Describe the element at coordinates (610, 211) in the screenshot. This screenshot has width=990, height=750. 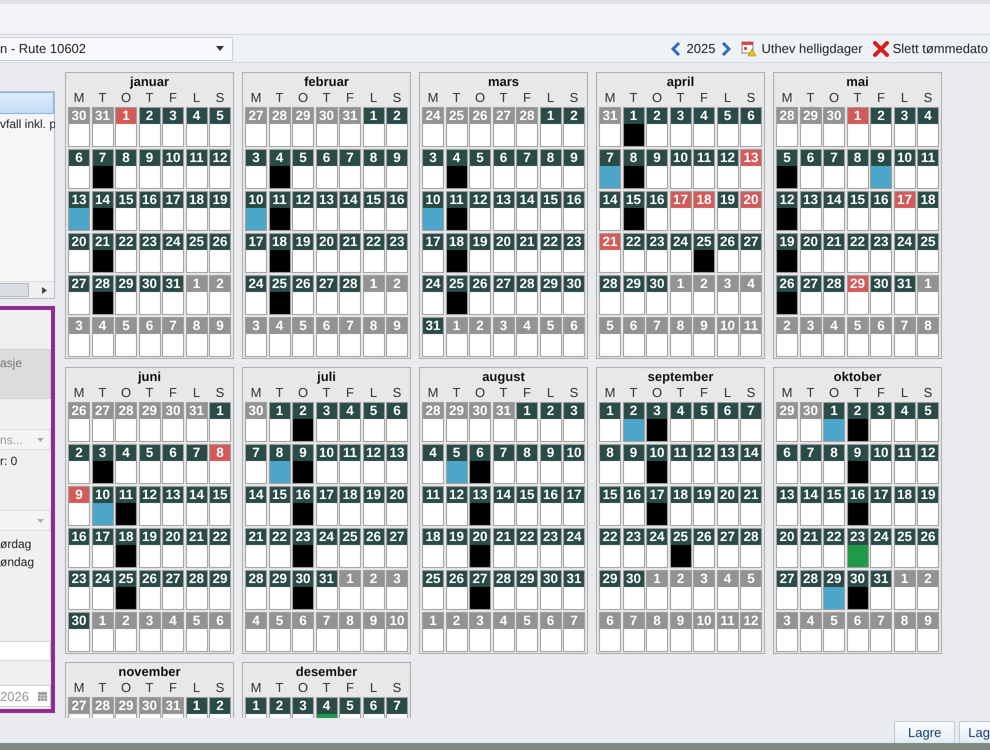
I see `day-cell: 14` at that location.